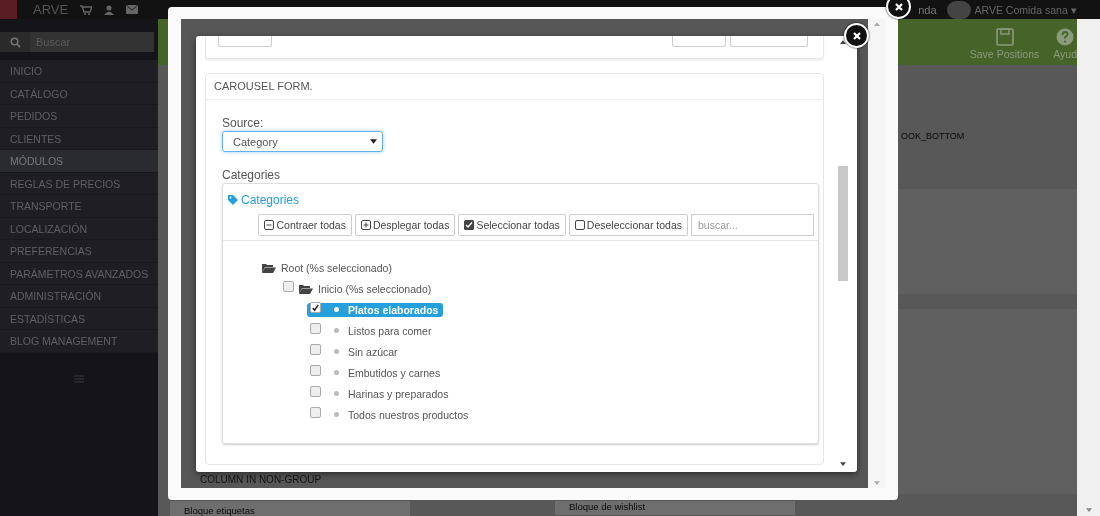 The image size is (1100, 516). What do you see at coordinates (15, 42) in the screenshot?
I see `search-icon` at bounding box center [15, 42].